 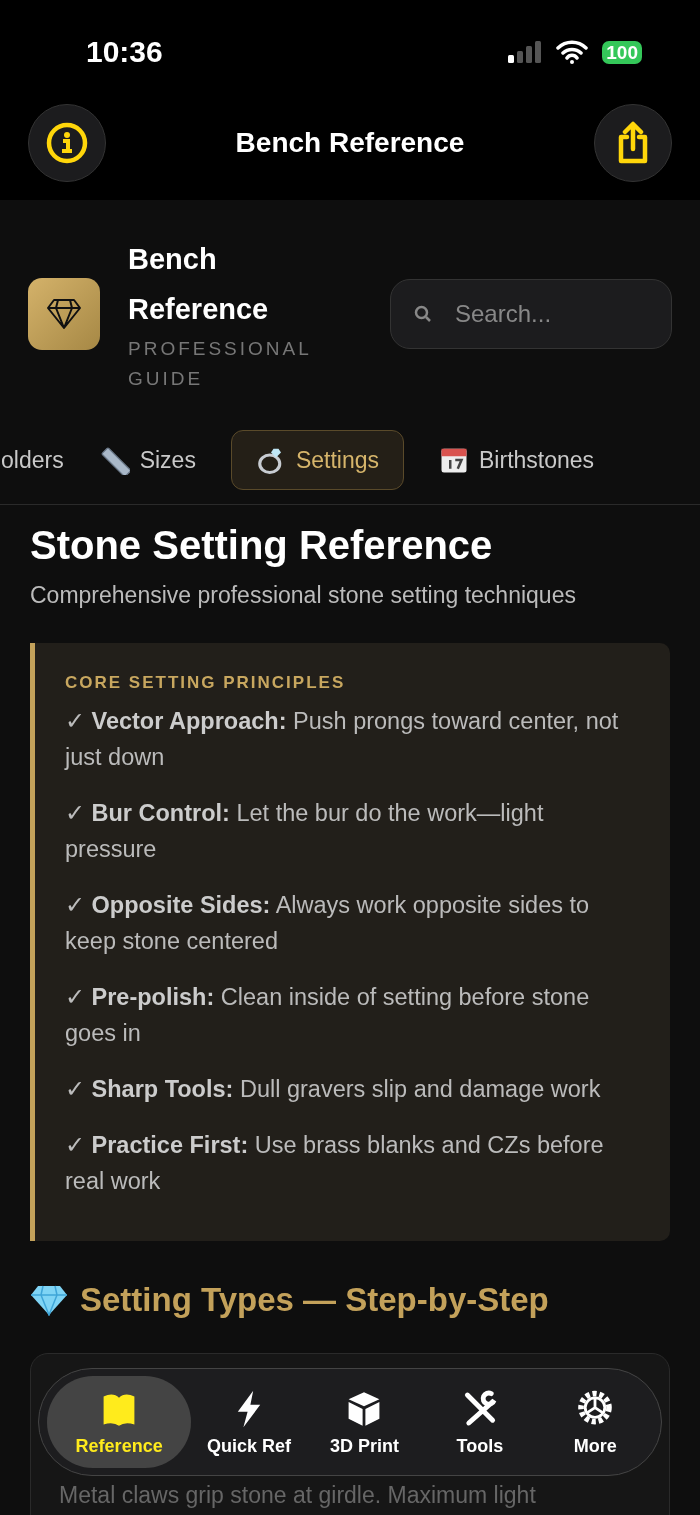 I want to click on card-text: Metal claws grip stone at girdle. Maximum light, so click(x=297, y=1495).